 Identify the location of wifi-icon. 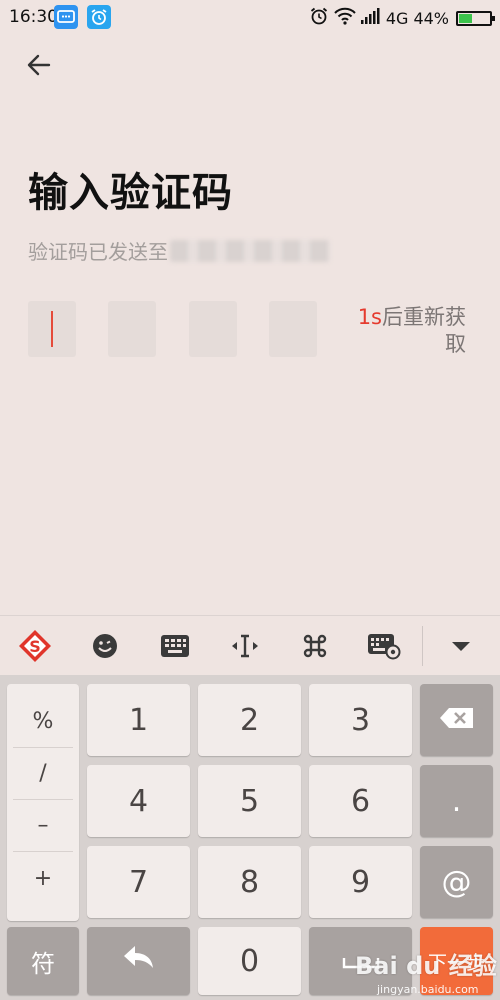
(345, 18).